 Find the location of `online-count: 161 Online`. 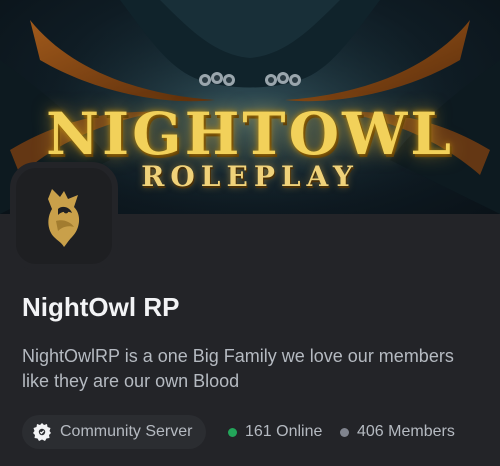

online-count: 161 Online is located at coordinates (275, 432).